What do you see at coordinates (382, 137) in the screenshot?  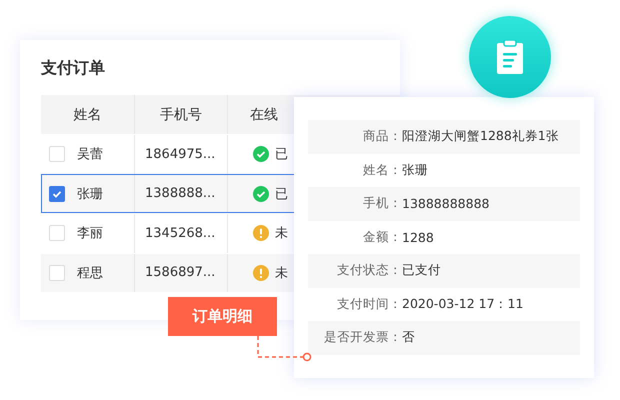 I see `field-label: 商品：` at bounding box center [382, 137].